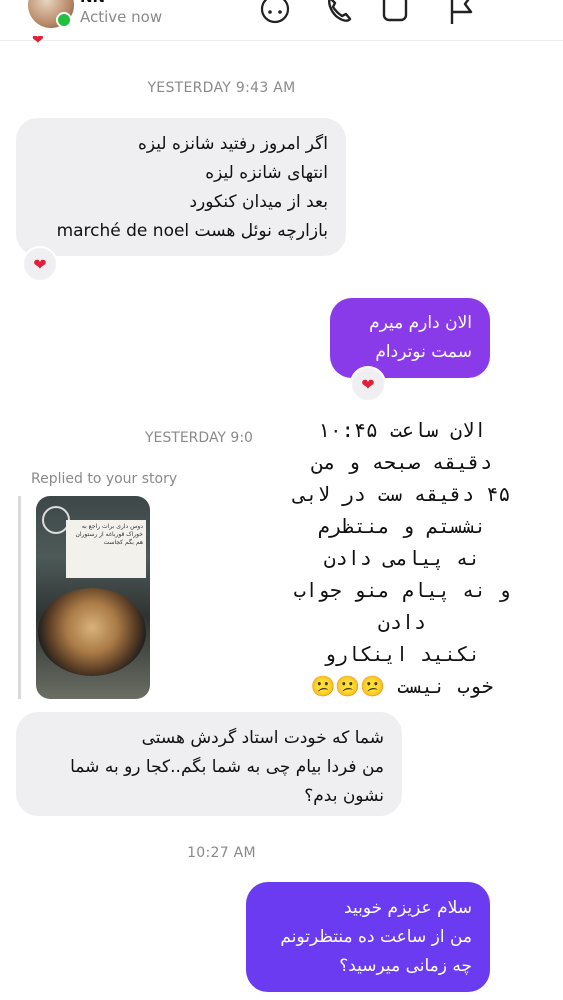 The image size is (563, 1000). Describe the element at coordinates (344, 796) in the screenshot. I see `message-line: نشون بدم؟` at that location.